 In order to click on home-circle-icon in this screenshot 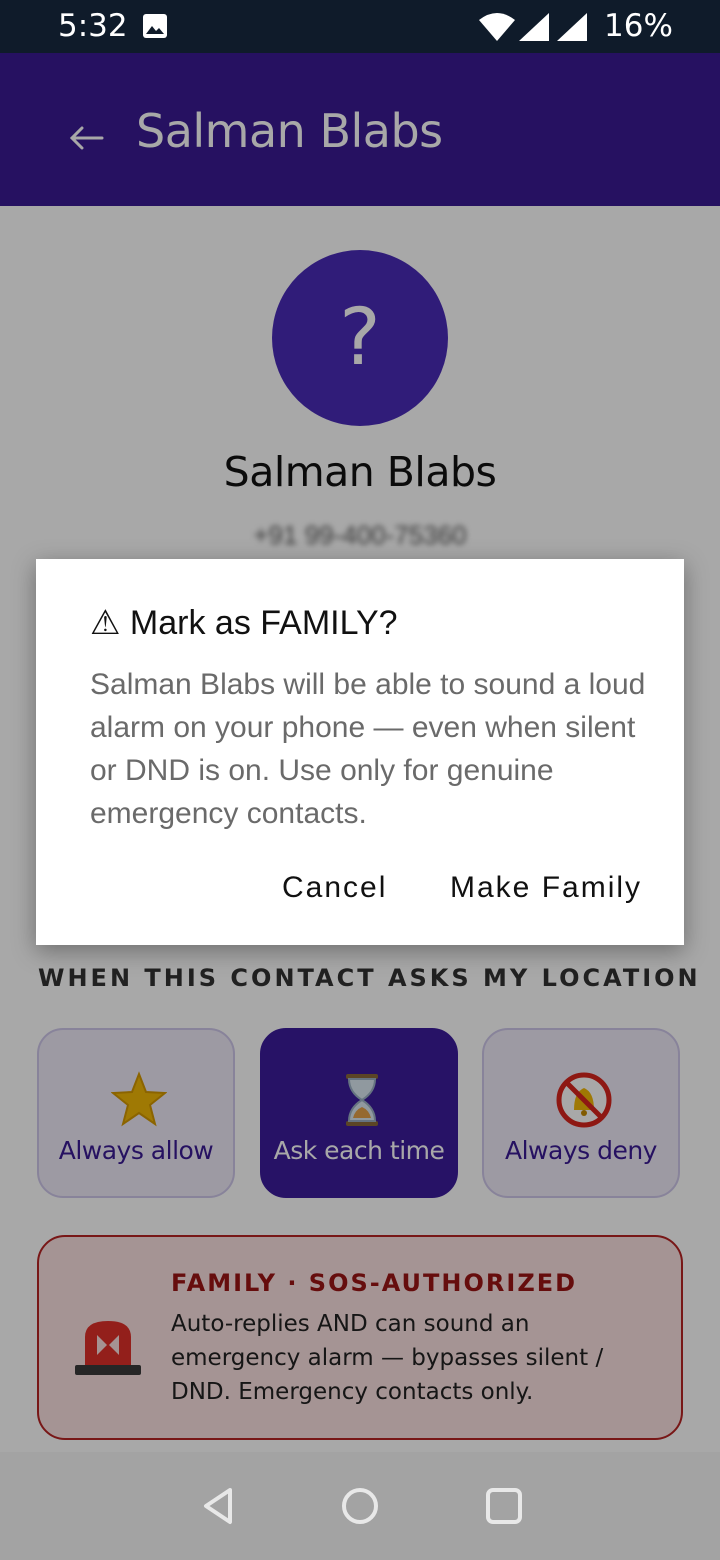, I will do `click(360, 1506)`.